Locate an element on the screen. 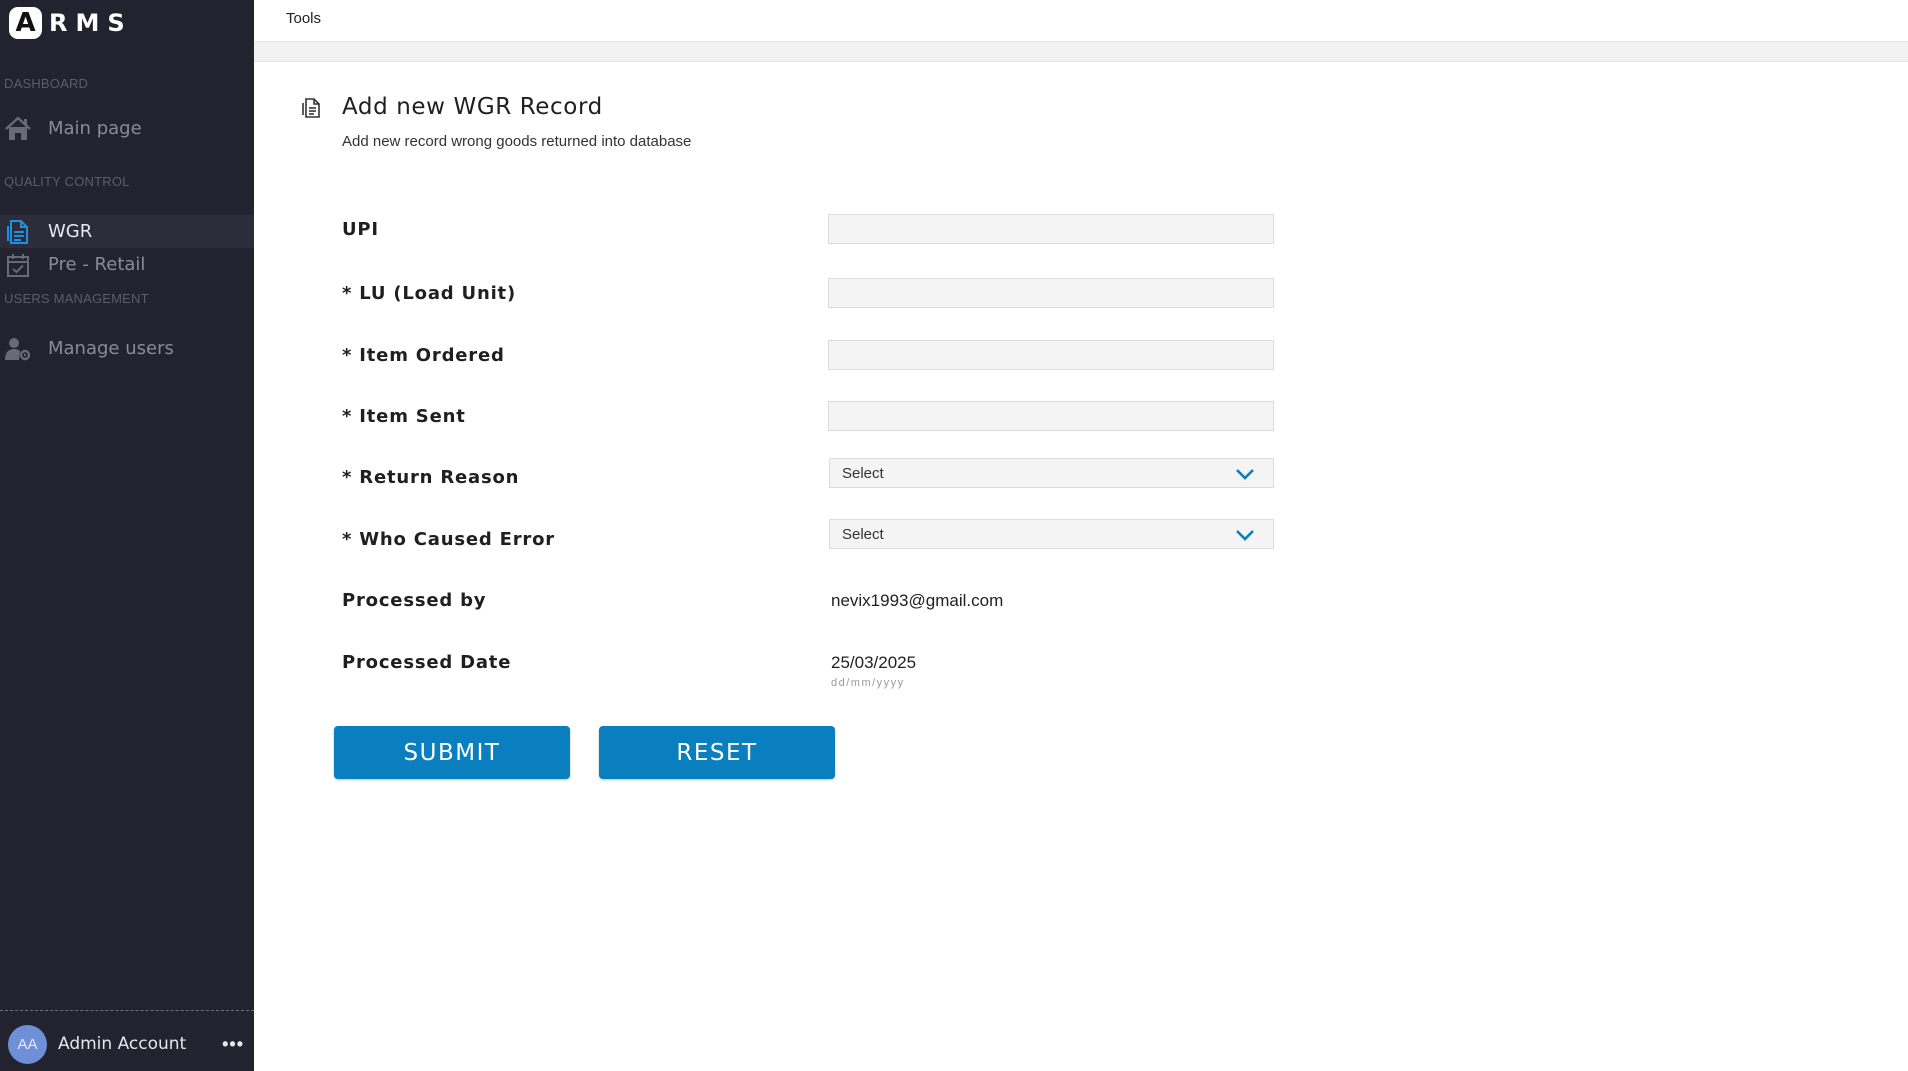  processed-by-value: nevix1993@gmail.com is located at coordinates (917, 600).